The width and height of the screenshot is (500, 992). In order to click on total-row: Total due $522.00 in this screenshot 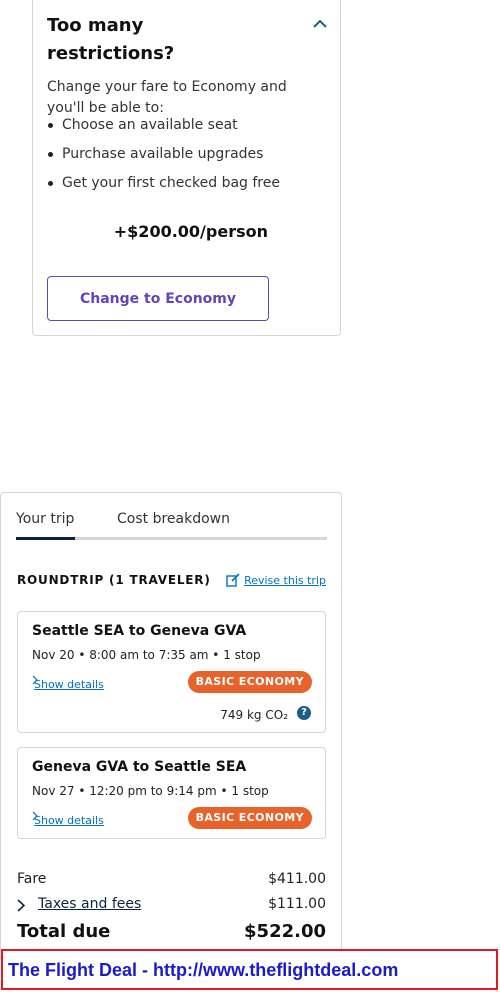, I will do `click(171, 931)`.